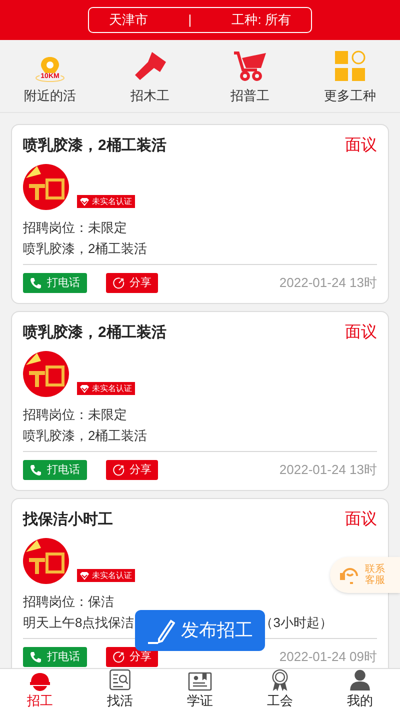 Image resolution: width=400 pixels, height=711 pixels. I want to click on contact-label: 客服, so click(375, 580).